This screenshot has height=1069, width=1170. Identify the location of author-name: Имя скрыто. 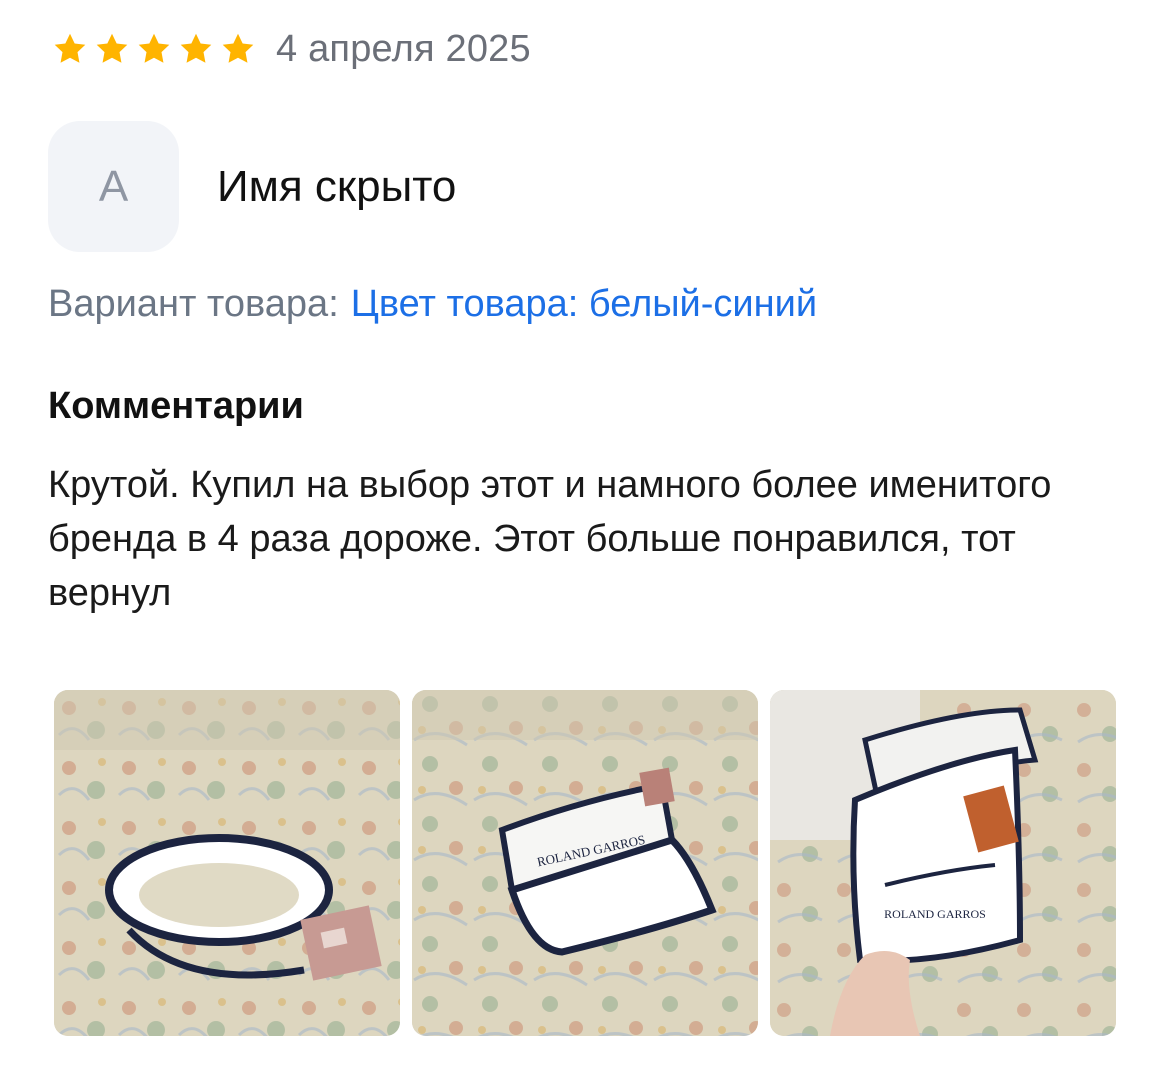
(337, 186).